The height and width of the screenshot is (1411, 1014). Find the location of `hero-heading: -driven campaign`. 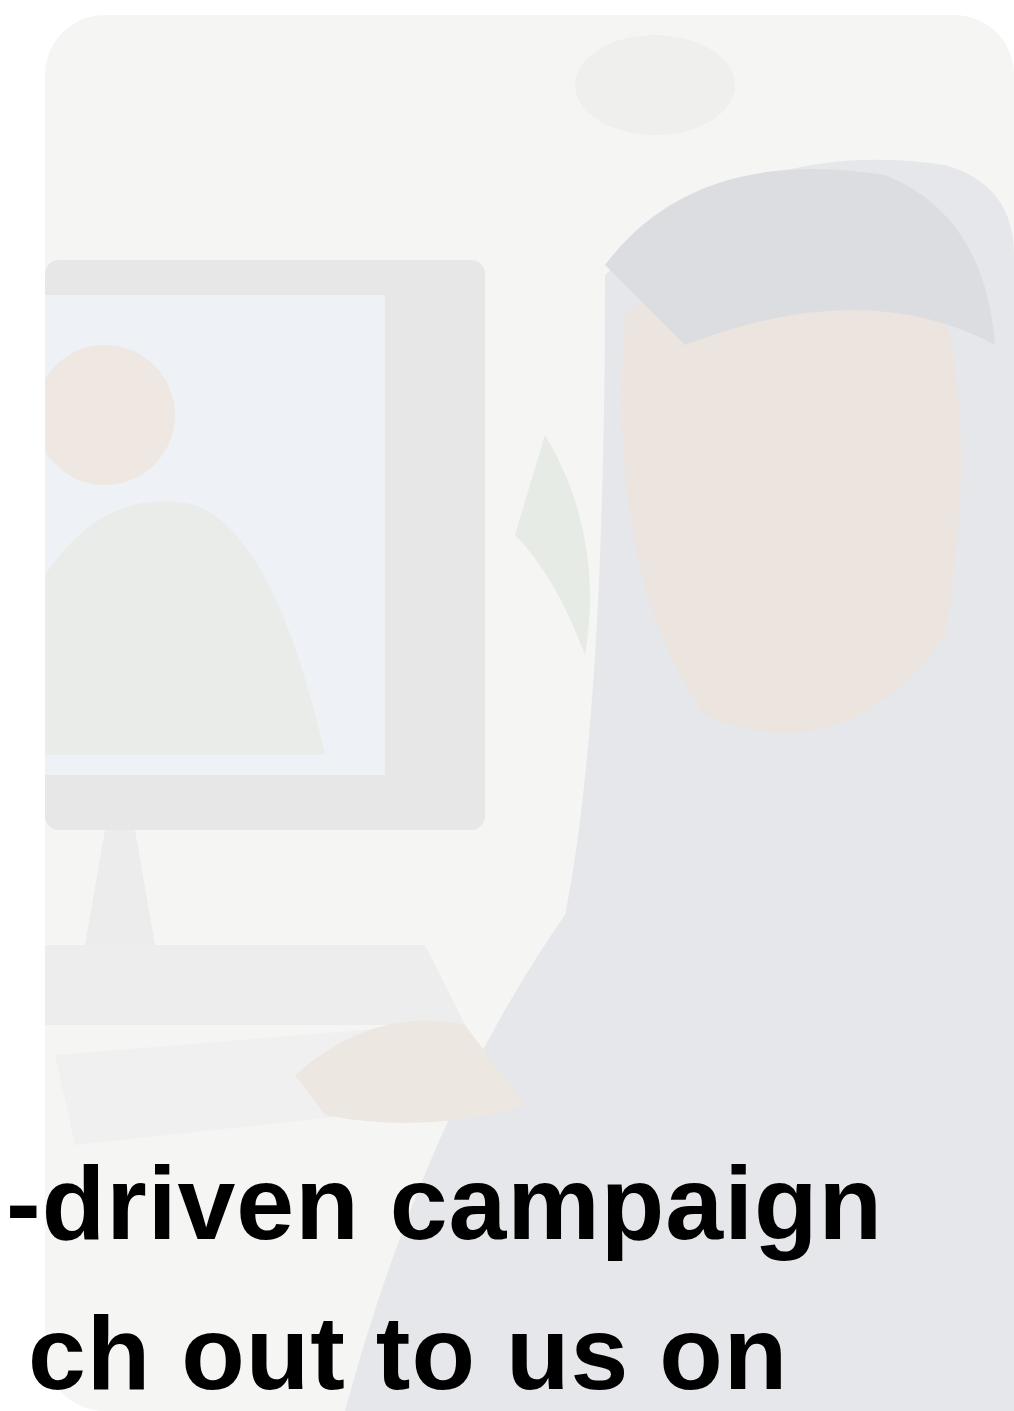

hero-heading: -driven campaign is located at coordinates (445, 1203).